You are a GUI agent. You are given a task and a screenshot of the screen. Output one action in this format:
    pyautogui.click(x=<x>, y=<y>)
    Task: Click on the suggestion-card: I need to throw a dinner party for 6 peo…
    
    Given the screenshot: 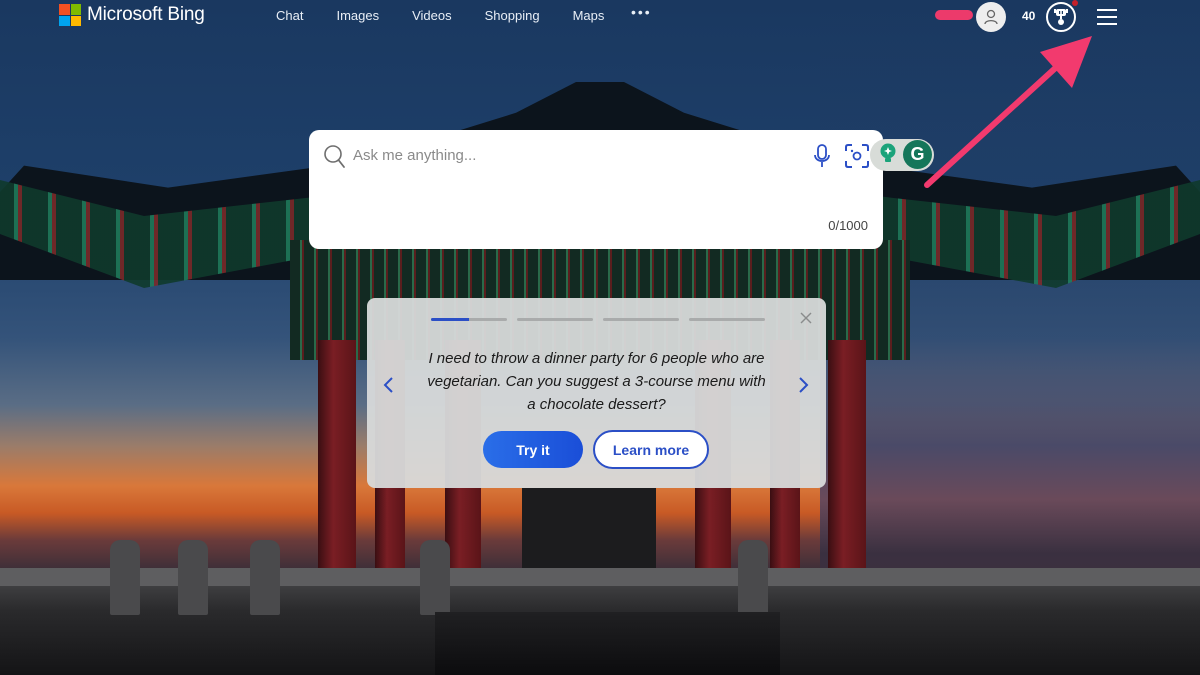 What is the action you would take?
    pyautogui.click(x=596, y=393)
    